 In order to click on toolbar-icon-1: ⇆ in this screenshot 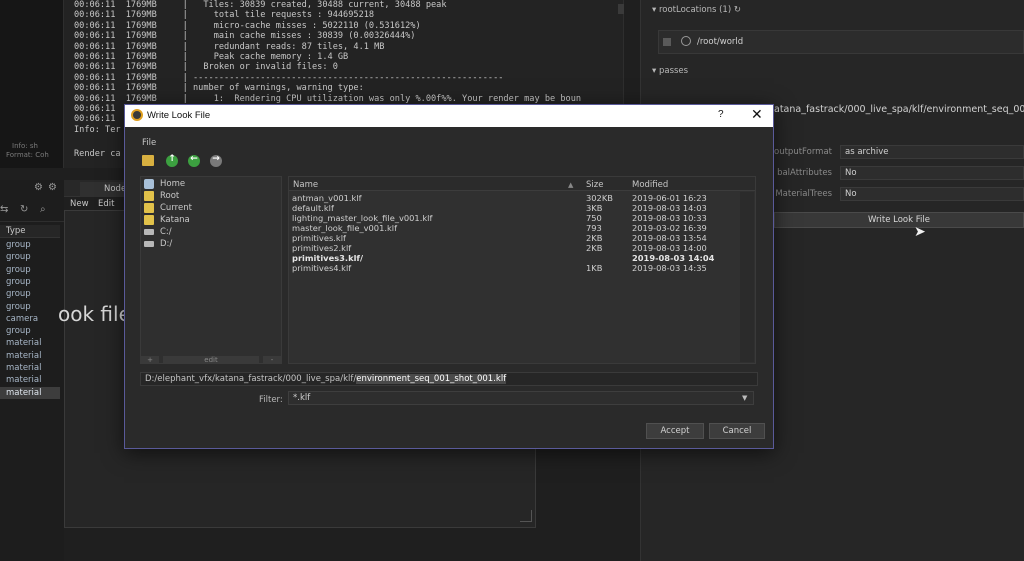, I will do `click(4, 209)`.